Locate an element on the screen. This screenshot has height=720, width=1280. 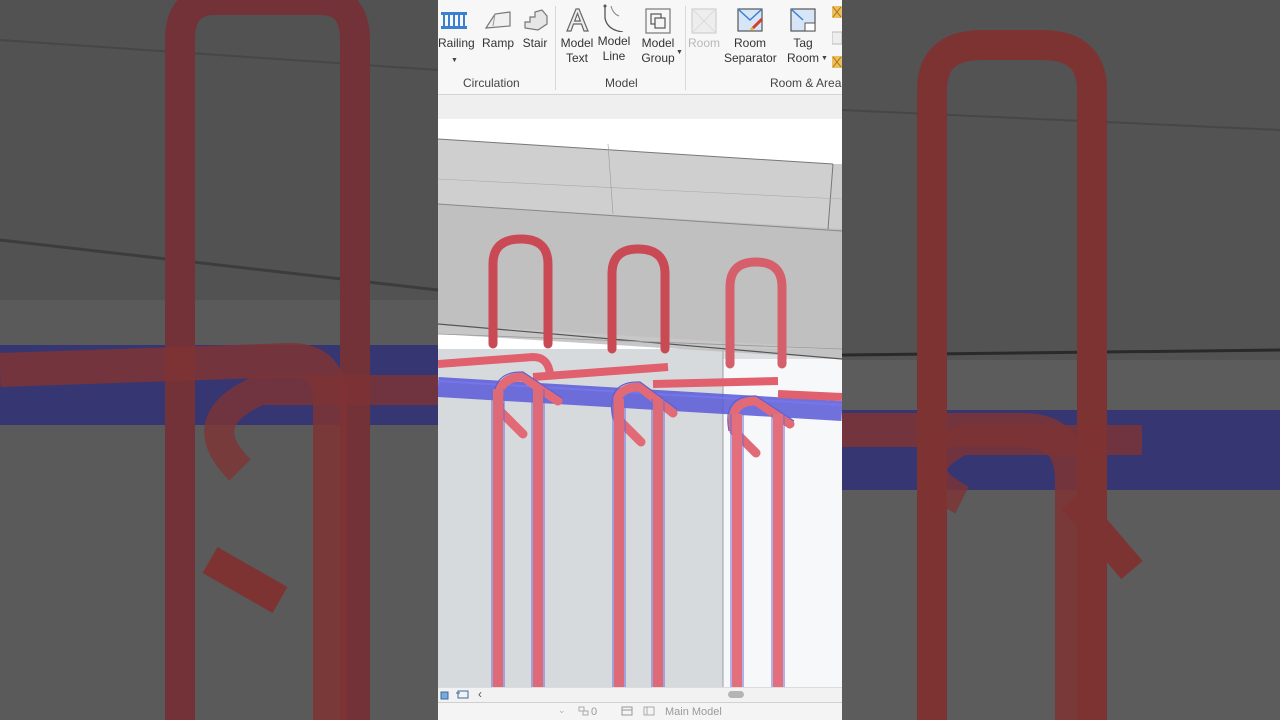
room-label: Room is located at coordinates (703, 43).